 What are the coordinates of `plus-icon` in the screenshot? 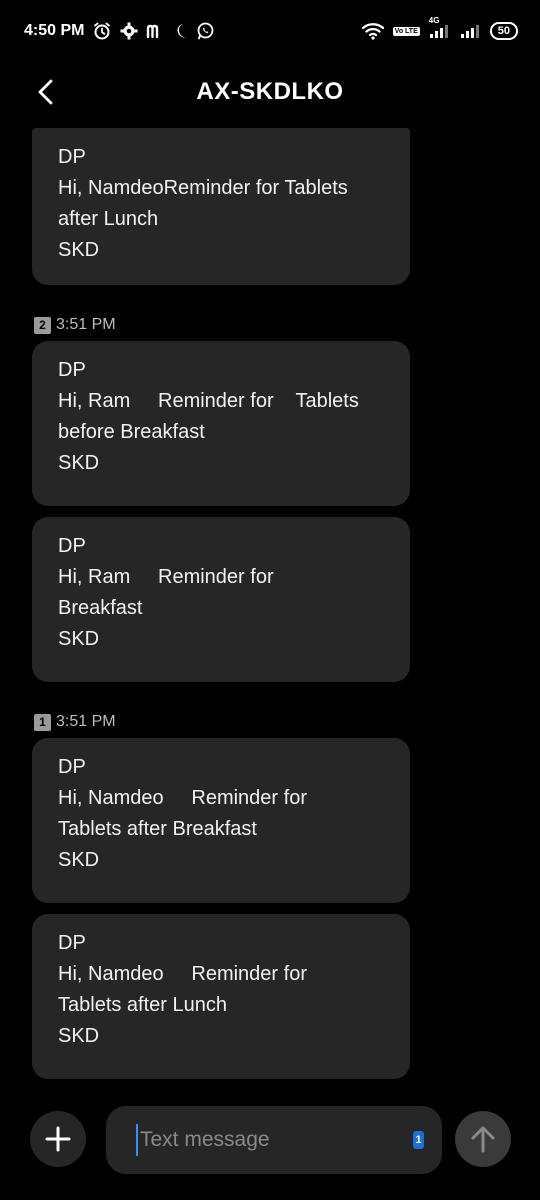 It's located at (58, 1139).